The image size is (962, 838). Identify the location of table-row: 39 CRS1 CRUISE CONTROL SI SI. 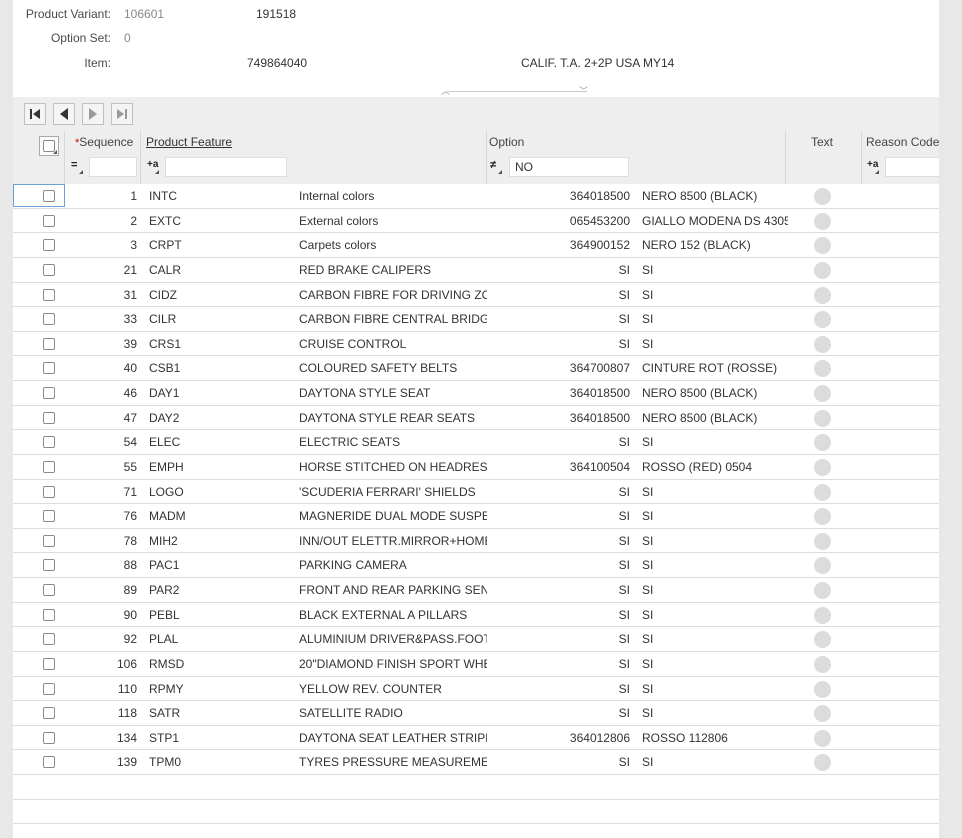
(476, 344).